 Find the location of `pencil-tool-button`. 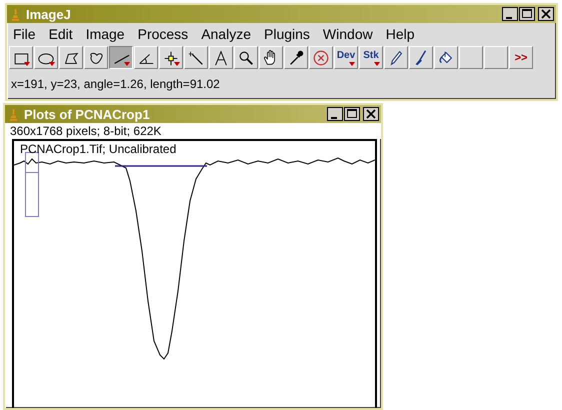

pencil-tool-button is located at coordinates (396, 57).